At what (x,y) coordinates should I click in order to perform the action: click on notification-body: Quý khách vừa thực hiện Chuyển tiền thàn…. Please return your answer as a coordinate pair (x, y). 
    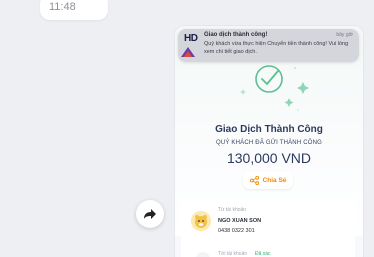
    Looking at the image, I should click on (276, 48).